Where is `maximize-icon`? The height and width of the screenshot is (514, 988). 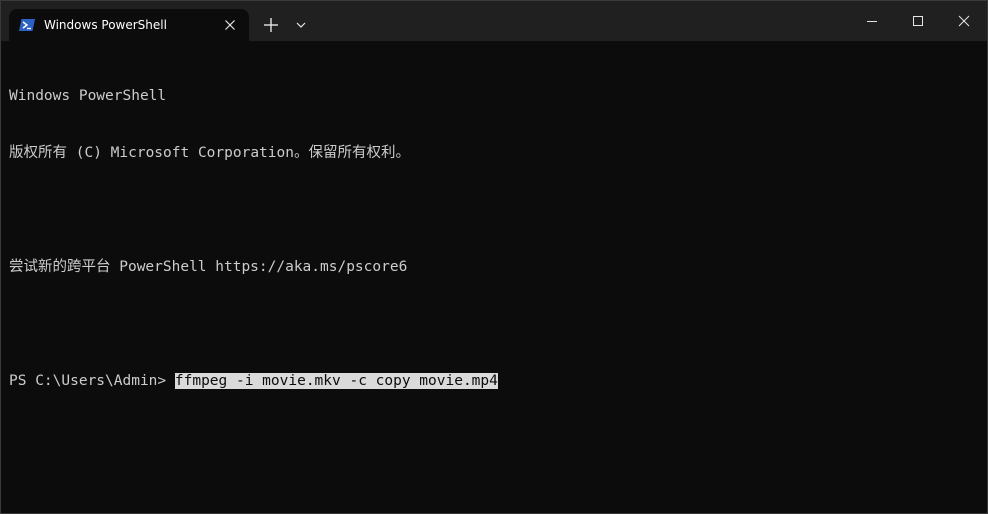 maximize-icon is located at coordinates (918, 21).